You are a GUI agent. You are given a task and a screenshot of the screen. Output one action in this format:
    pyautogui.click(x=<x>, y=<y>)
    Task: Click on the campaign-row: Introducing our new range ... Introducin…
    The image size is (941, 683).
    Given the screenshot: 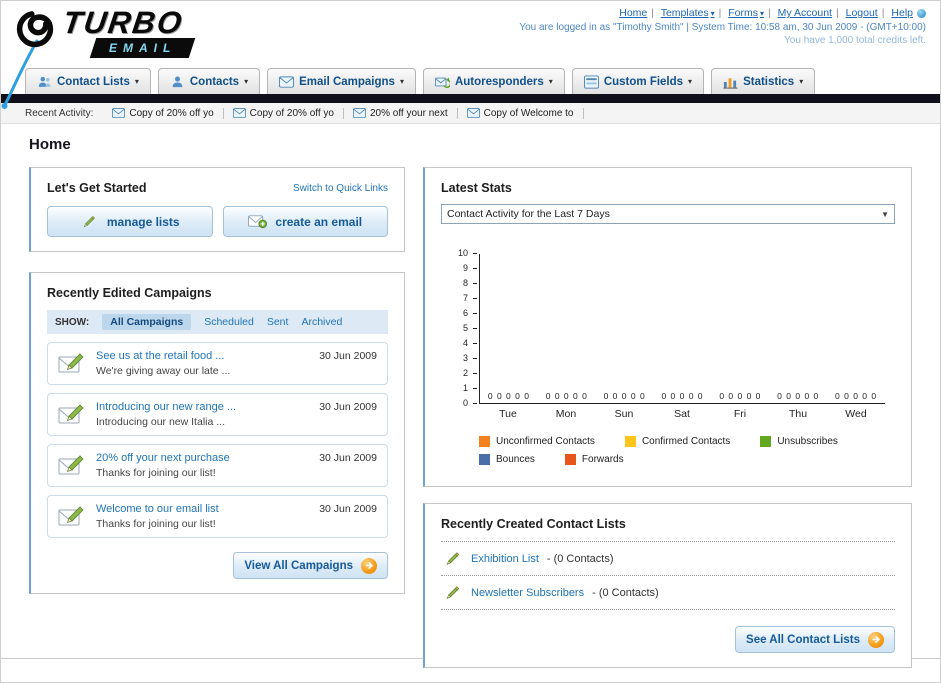 What is the action you would take?
    pyautogui.click(x=217, y=414)
    